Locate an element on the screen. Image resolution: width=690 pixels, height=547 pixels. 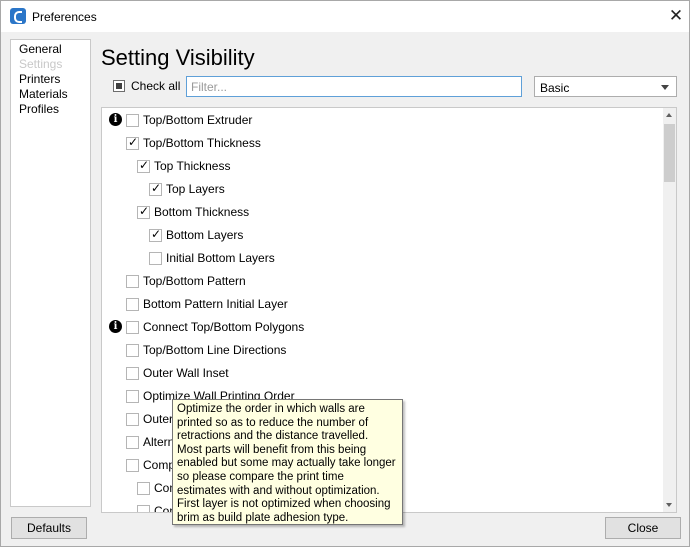
nav-item-profiles: Profiles is located at coordinates (50, 109).